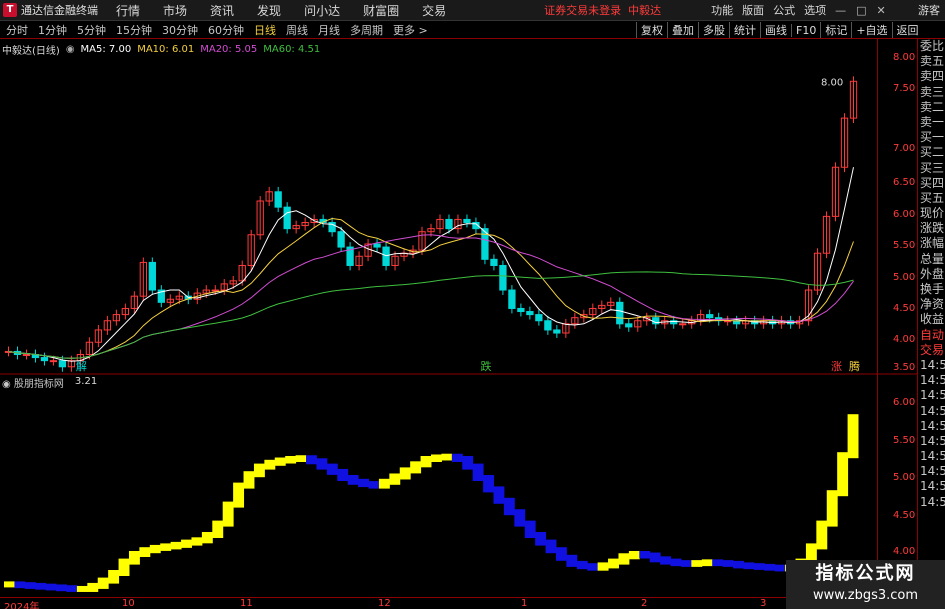 This screenshot has width=945, height=609. What do you see at coordinates (932, 273) in the screenshot?
I see `quote-field: 外盘` at bounding box center [932, 273].